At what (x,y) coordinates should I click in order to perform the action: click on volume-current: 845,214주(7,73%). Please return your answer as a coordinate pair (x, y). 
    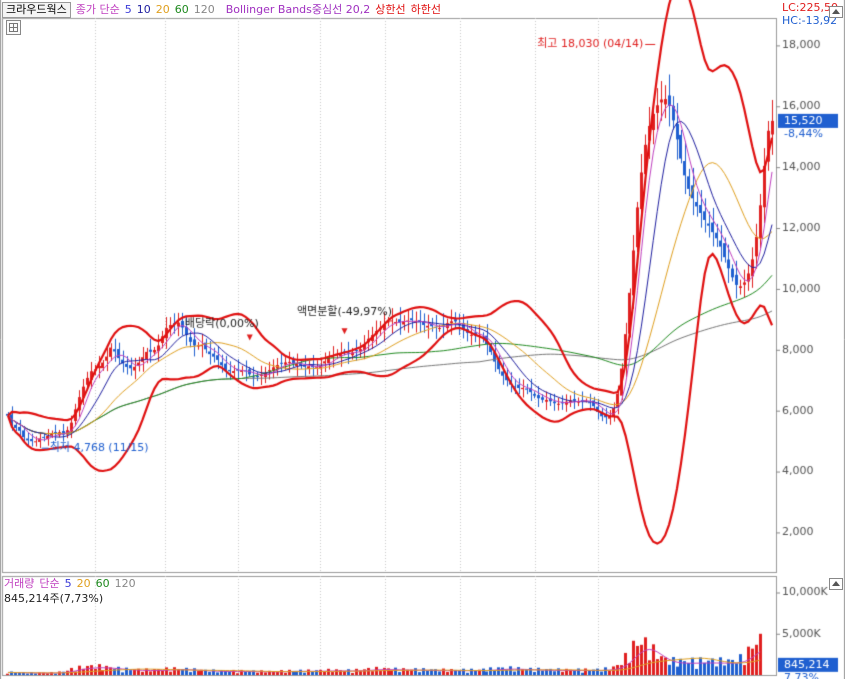
    Looking at the image, I should click on (54, 598).